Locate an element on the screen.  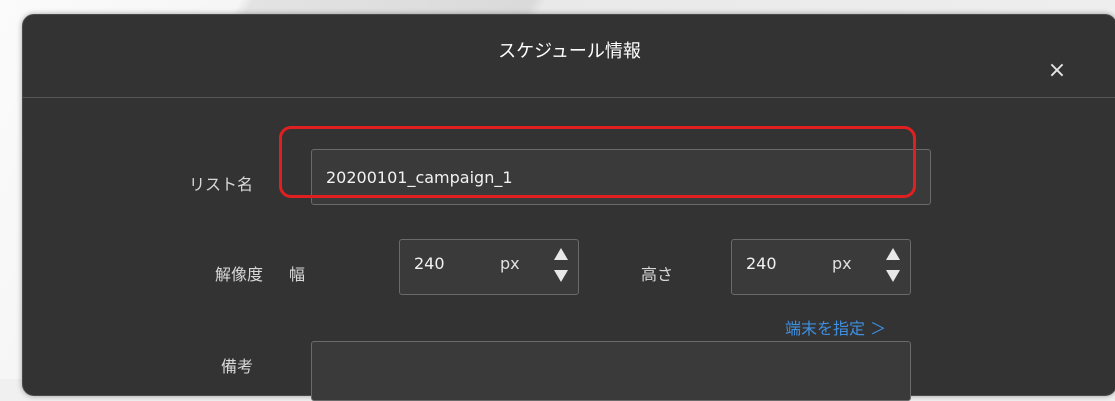
notes-input is located at coordinates (611, 371).